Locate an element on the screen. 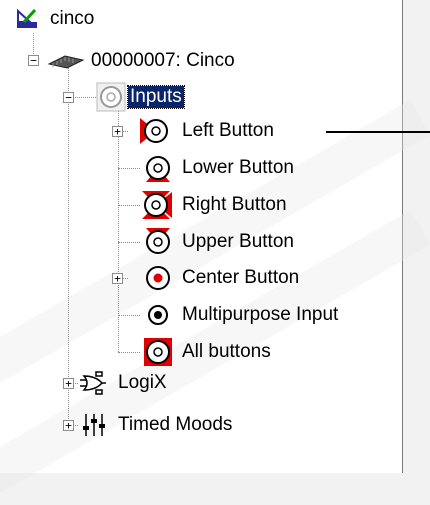 The image size is (430, 505). all-buttons-icon is located at coordinates (158, 352).